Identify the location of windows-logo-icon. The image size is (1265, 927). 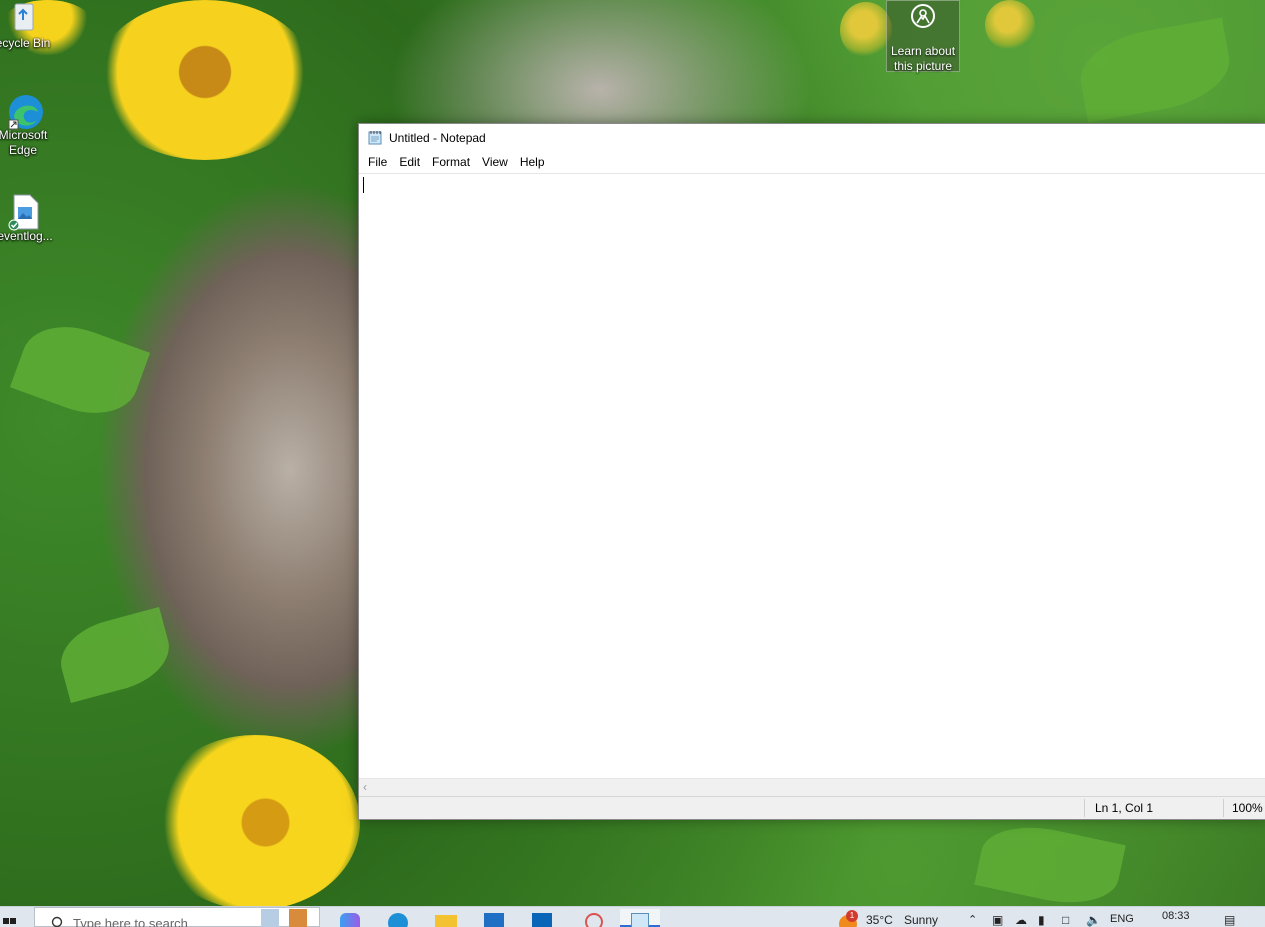
(9, 921).